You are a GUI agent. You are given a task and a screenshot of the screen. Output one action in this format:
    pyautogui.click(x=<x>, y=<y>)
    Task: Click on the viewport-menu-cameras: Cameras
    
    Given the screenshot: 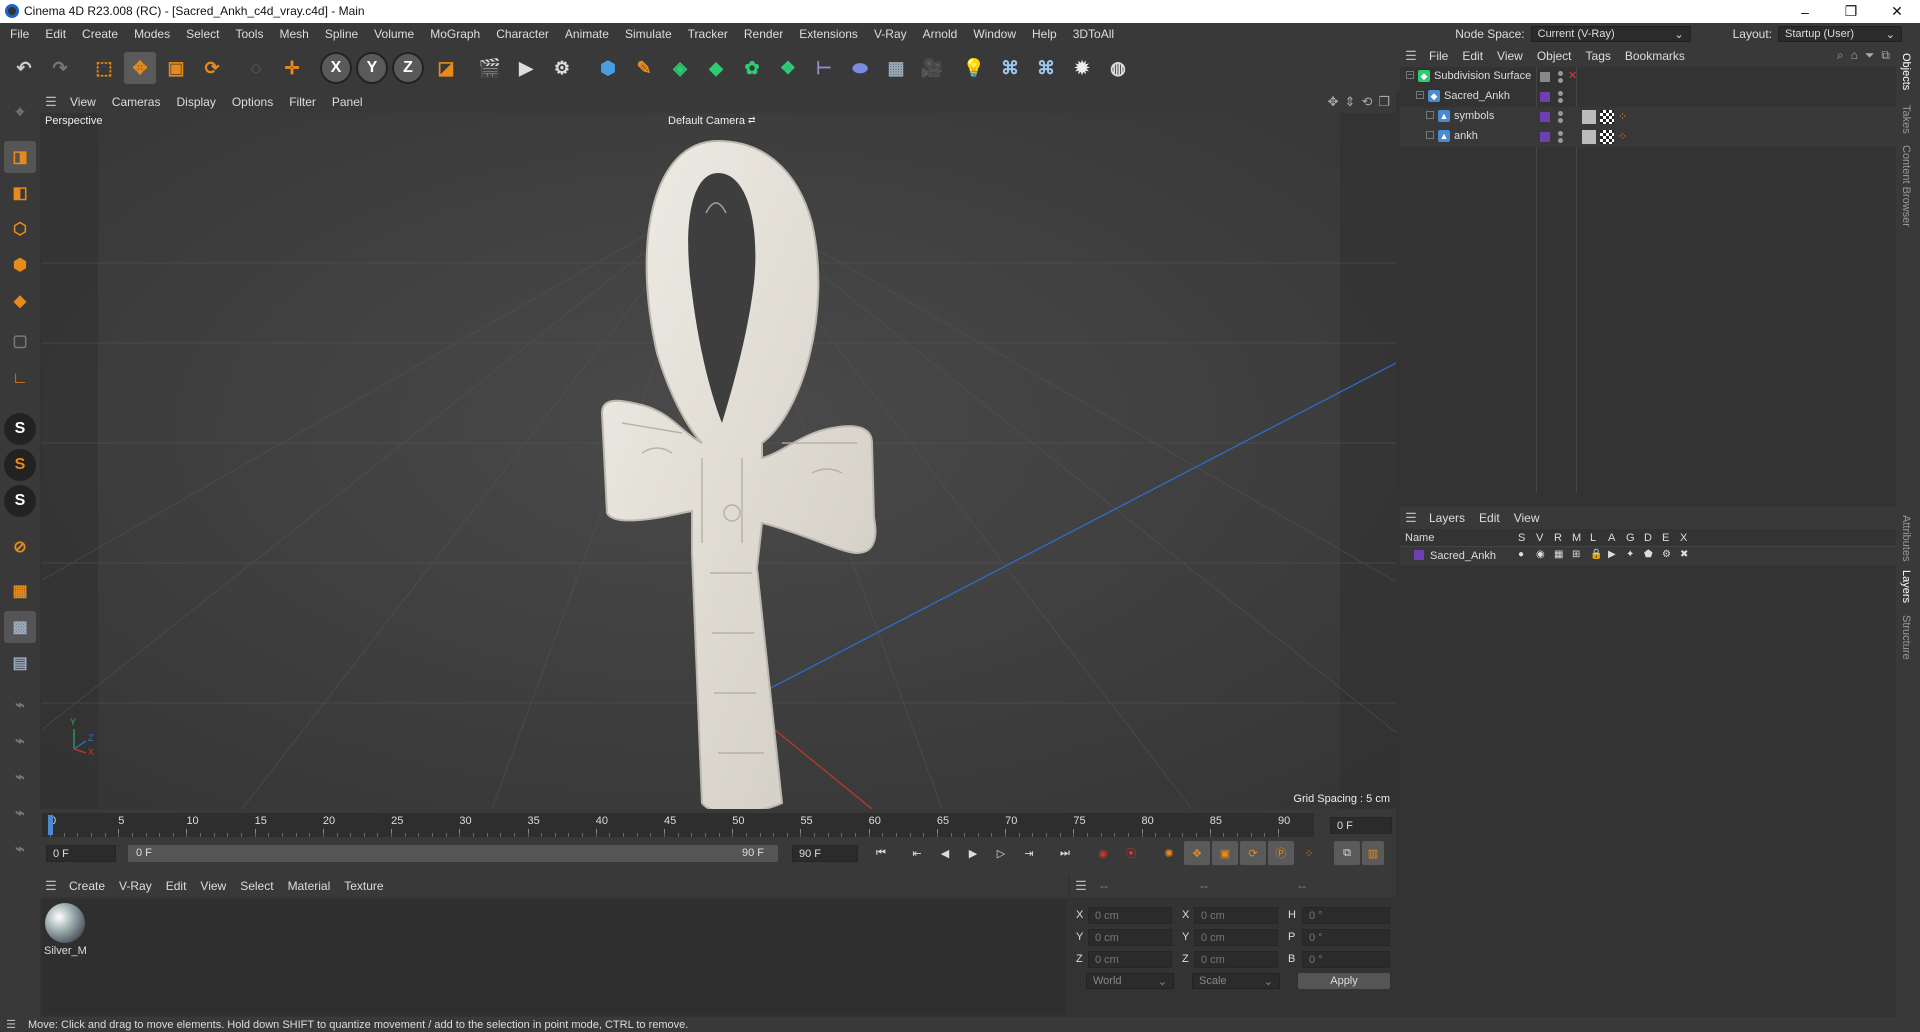 What is the action you would take?
    pyautogui.click(x=136, y=102)
    